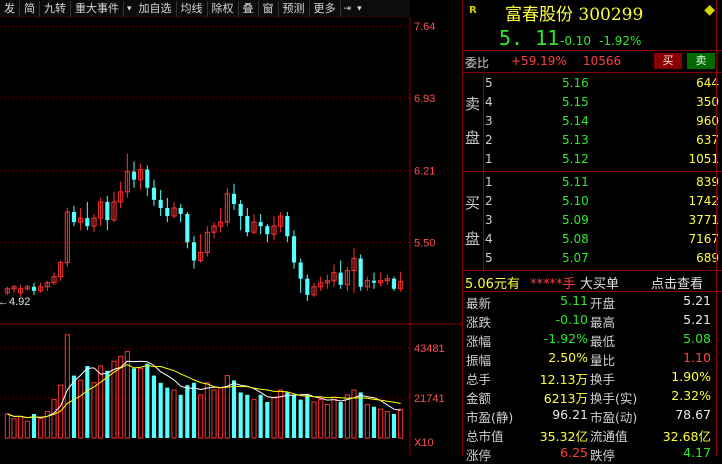  Describe the element at coordinates (249, 8) in the screenshot. I see `toolbar-overlay-button: 叠` at that location.